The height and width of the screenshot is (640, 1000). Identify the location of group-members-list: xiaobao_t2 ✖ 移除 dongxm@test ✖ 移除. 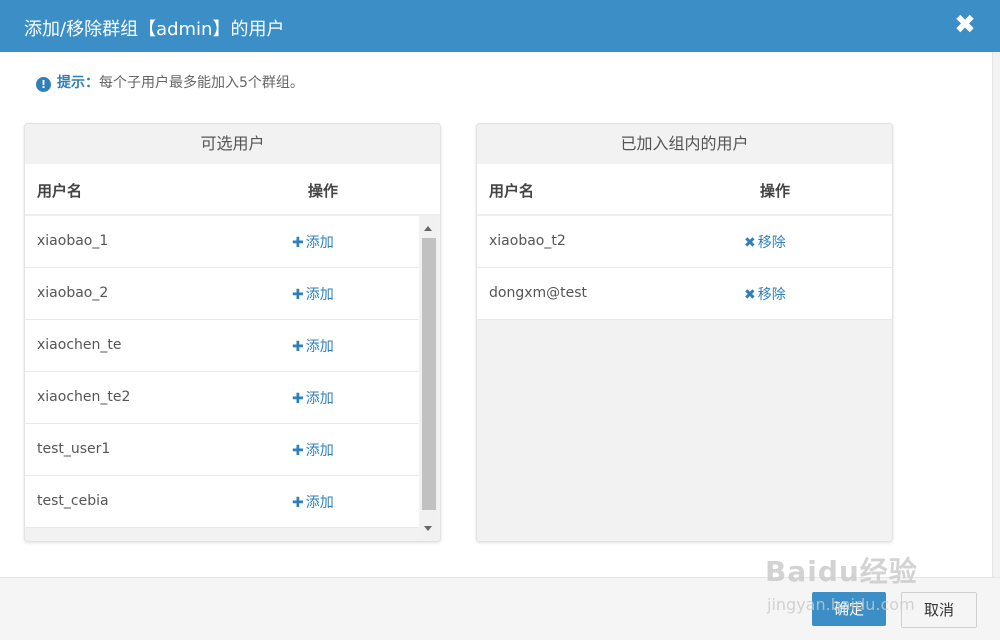
(684, 268).